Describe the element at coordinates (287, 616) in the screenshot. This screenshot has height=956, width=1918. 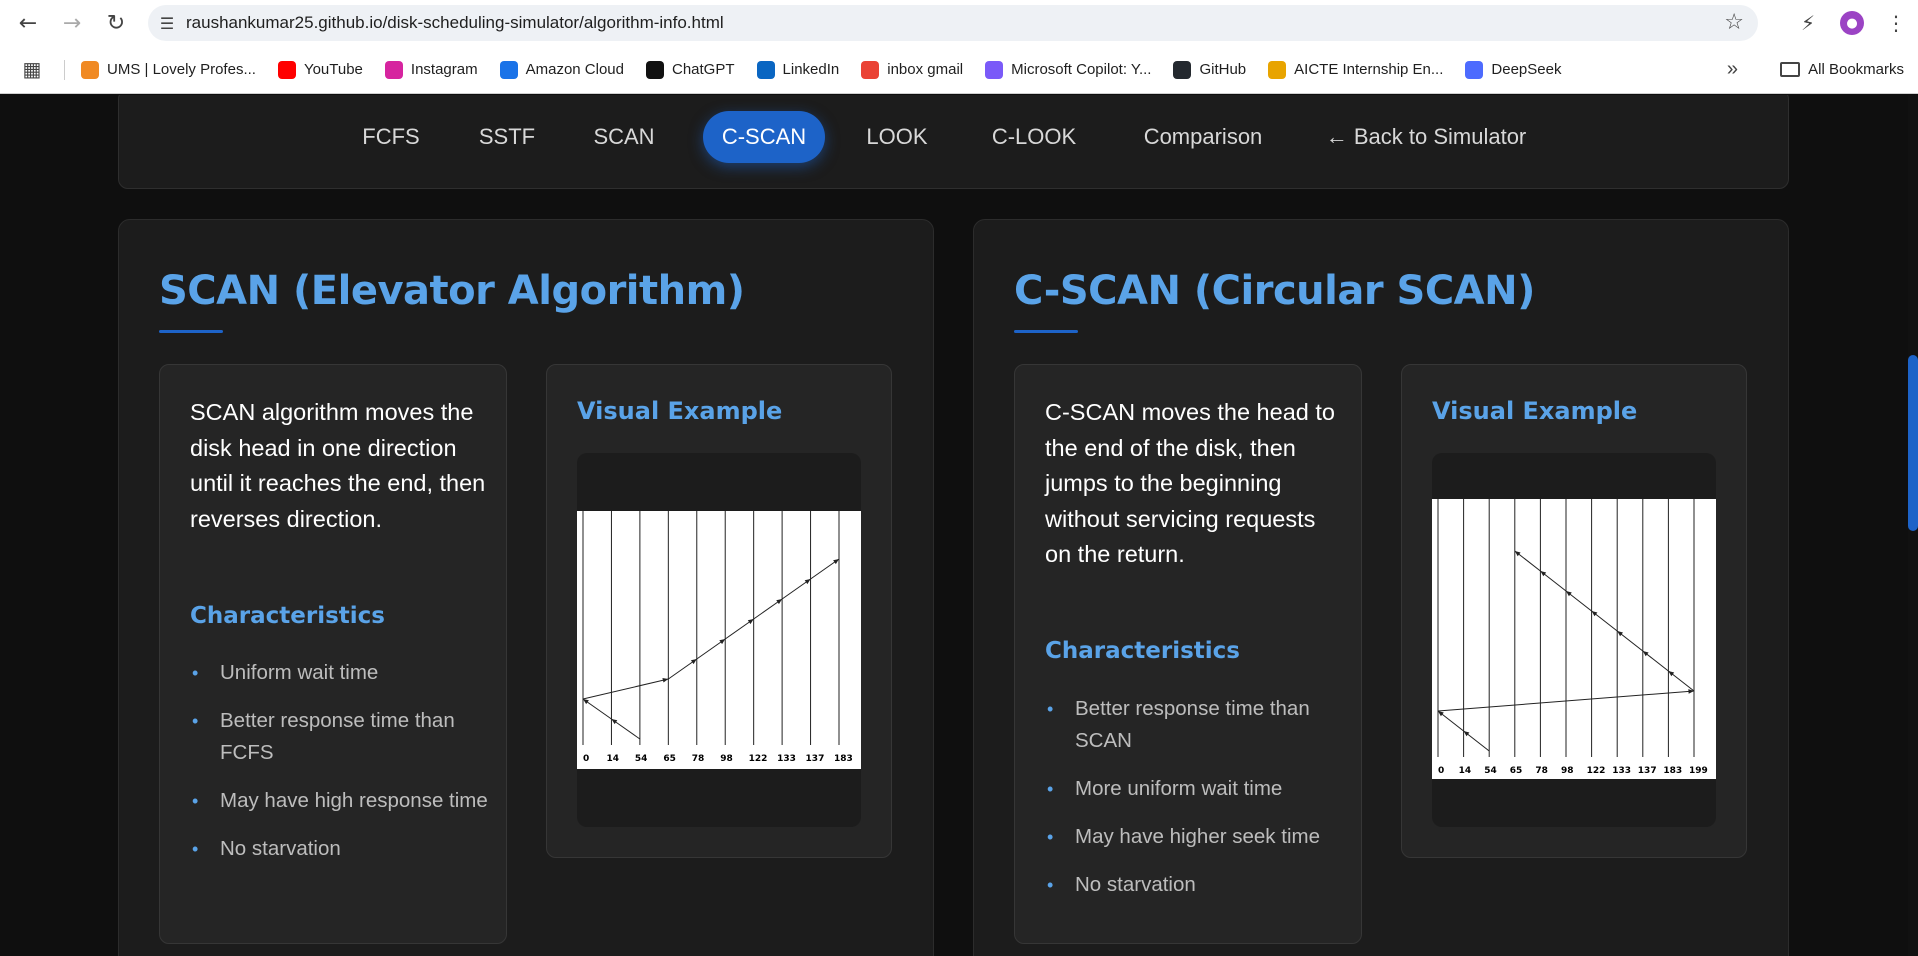
I see `scan-characteristics-title: Characteristics` at that location.